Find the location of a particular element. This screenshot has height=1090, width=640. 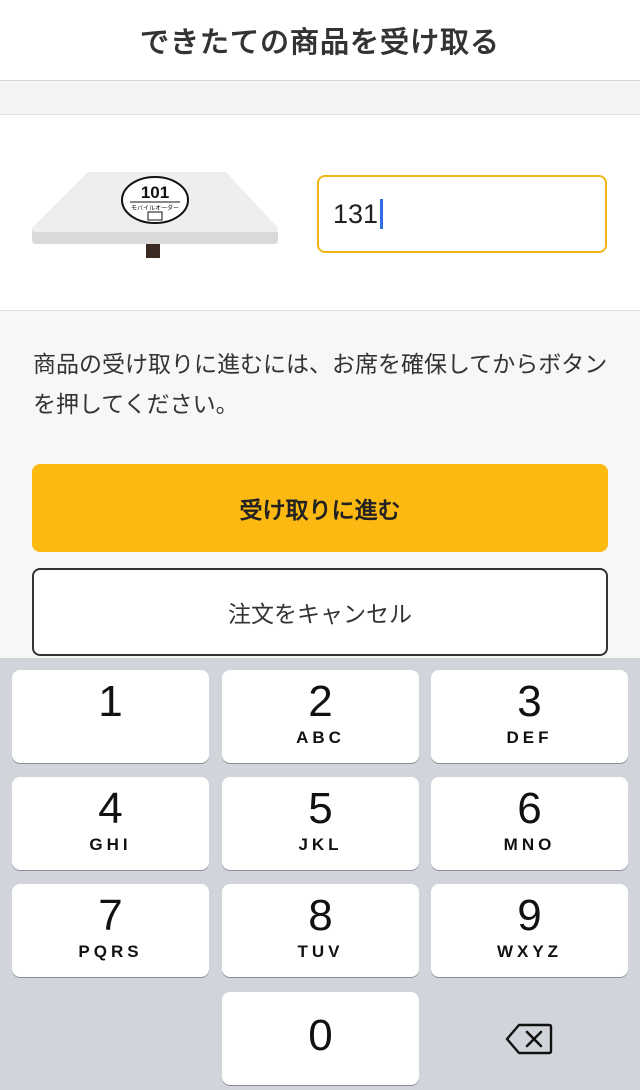

key-7: 7 PQRS is located at coordinates (110, 930).